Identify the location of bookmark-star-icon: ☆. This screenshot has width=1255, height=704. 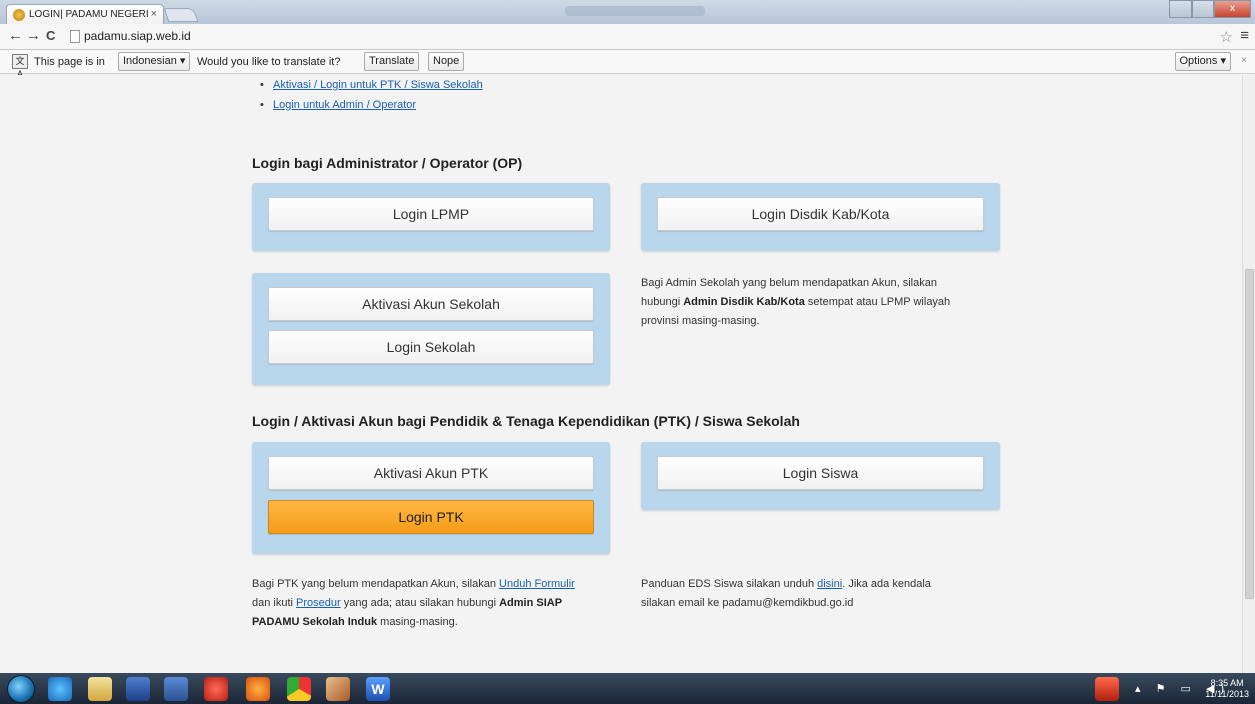
(1226, 37).